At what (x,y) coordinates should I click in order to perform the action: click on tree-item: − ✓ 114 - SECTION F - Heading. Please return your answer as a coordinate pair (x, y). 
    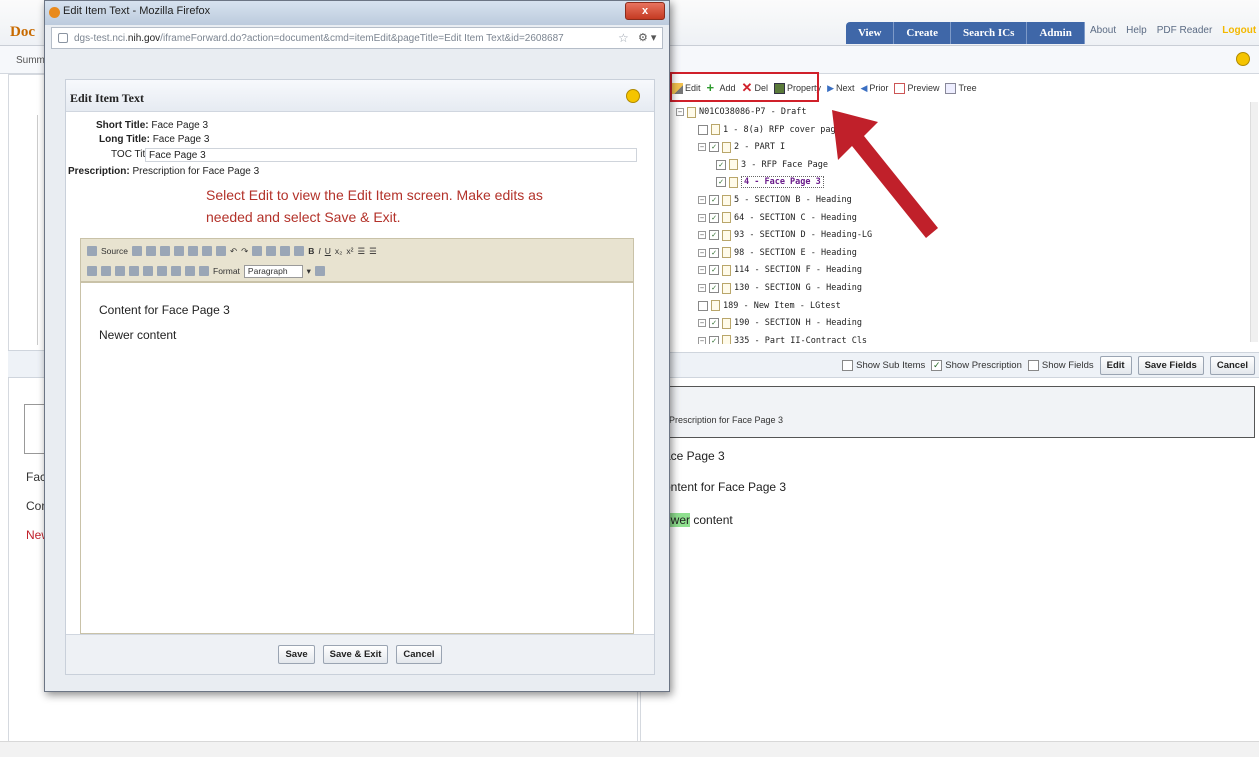
    Looking at the image, I should click on (780, 270).